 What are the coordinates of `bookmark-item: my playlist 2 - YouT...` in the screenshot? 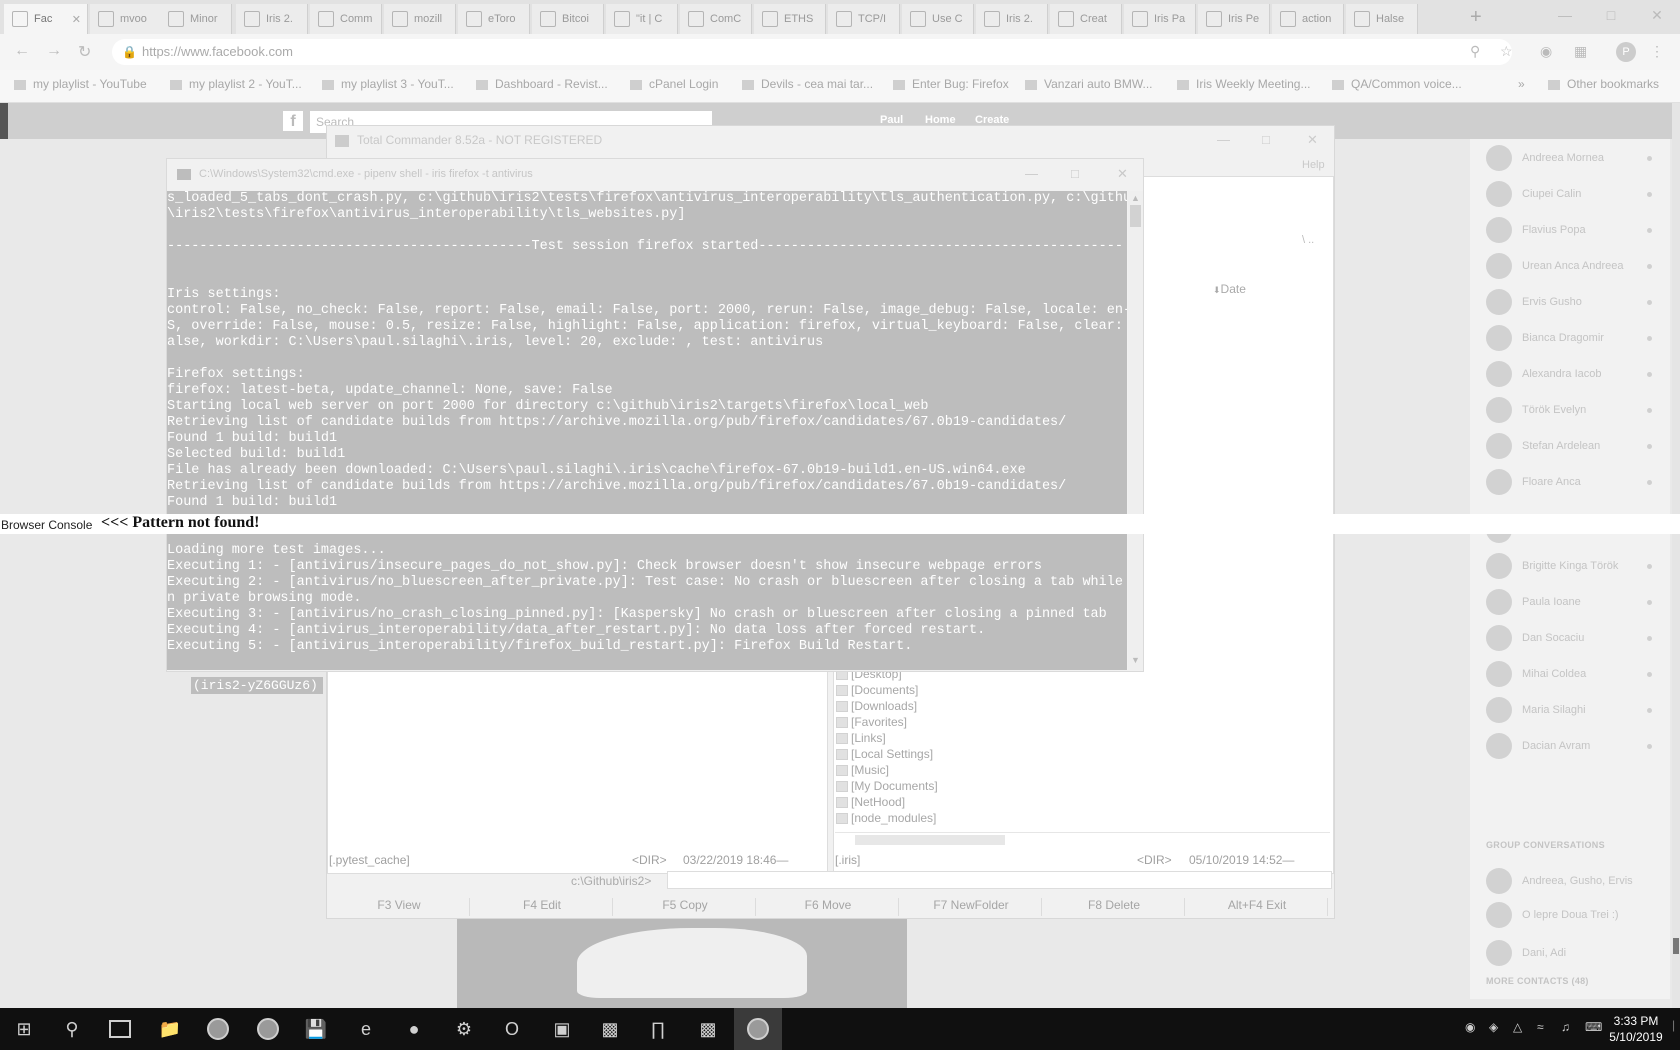 It's located at (236, 84).